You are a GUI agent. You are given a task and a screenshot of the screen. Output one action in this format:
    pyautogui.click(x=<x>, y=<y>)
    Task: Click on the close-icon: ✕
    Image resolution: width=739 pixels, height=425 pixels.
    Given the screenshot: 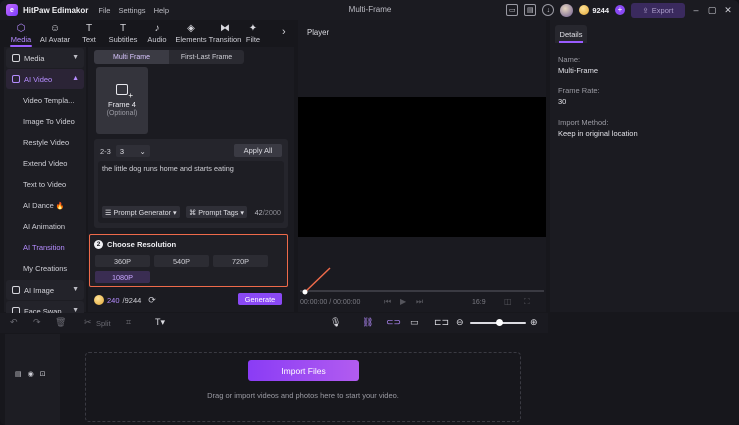 What is the action you would take?
    pyautogui.click(x=728, y=10)
    